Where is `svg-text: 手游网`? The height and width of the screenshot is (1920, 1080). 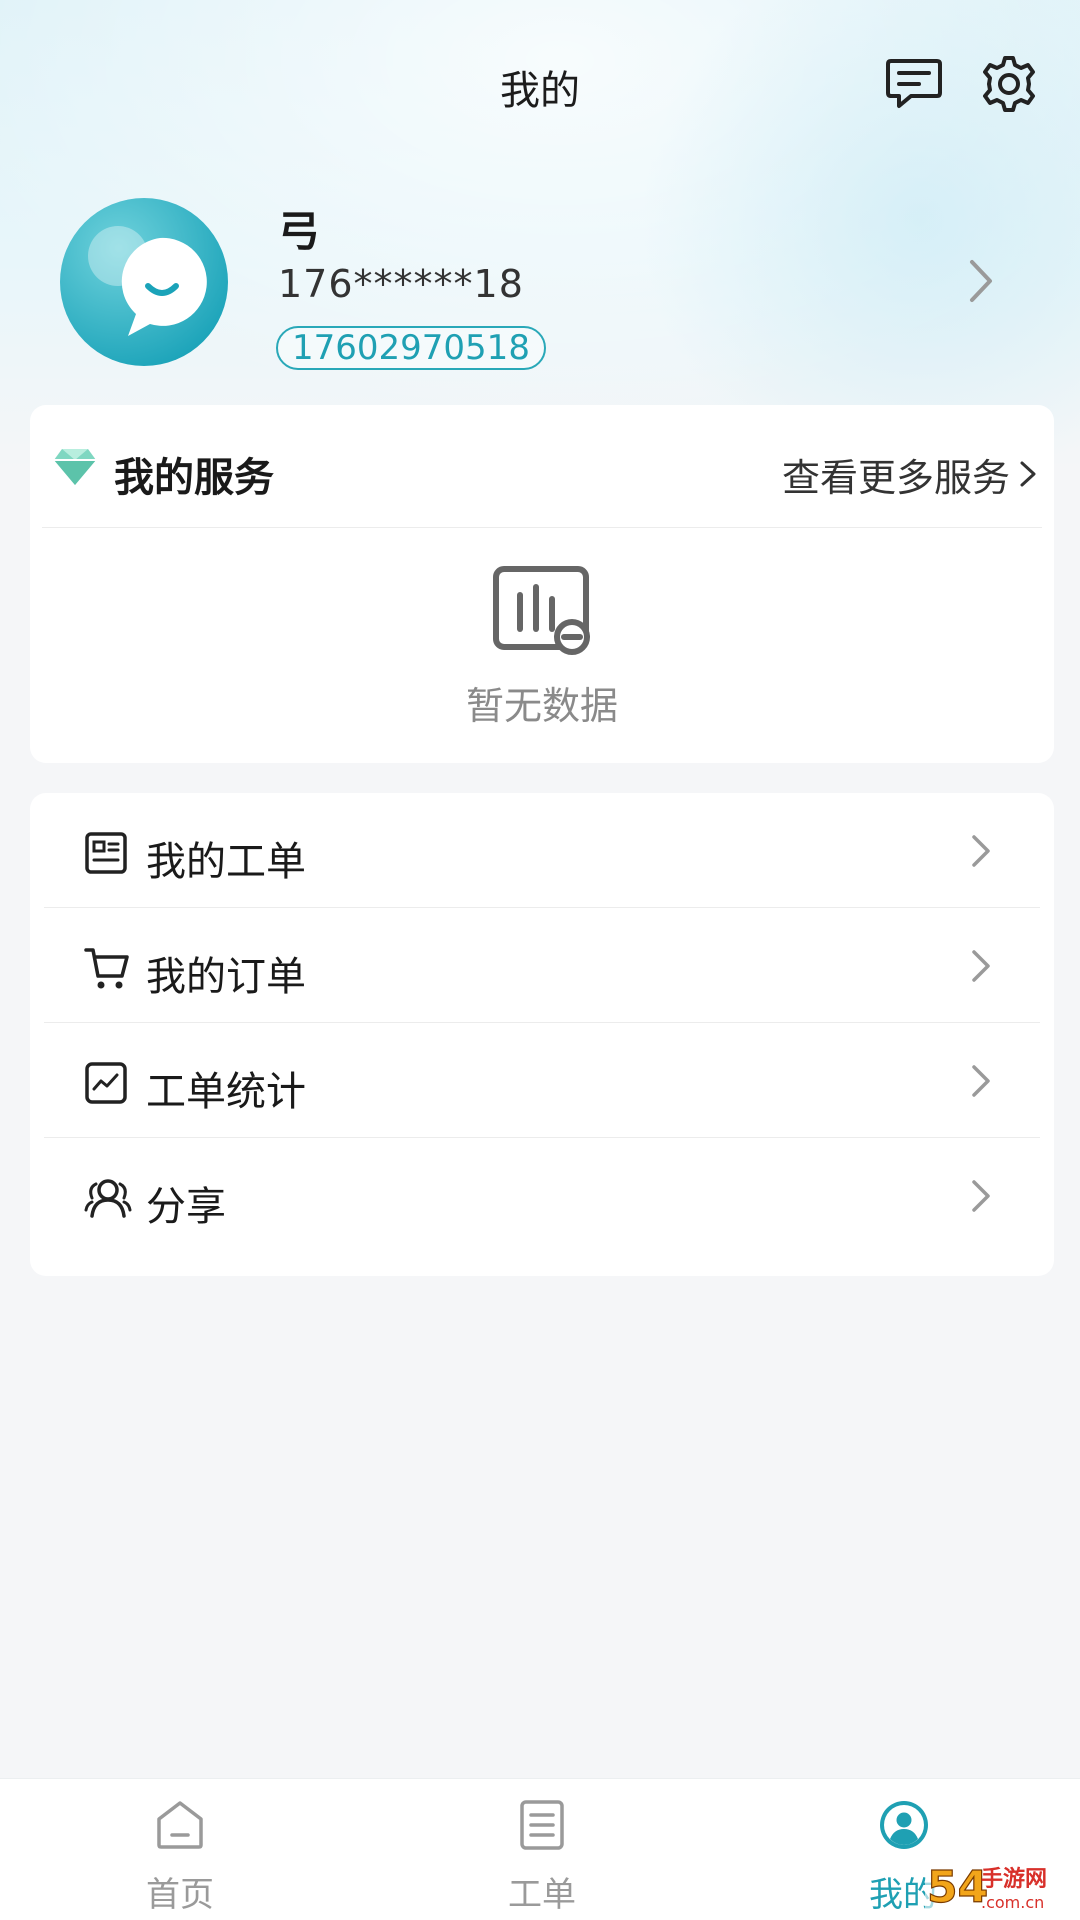
svg-text: 手游网 is located at coordinates (1014, 1879).